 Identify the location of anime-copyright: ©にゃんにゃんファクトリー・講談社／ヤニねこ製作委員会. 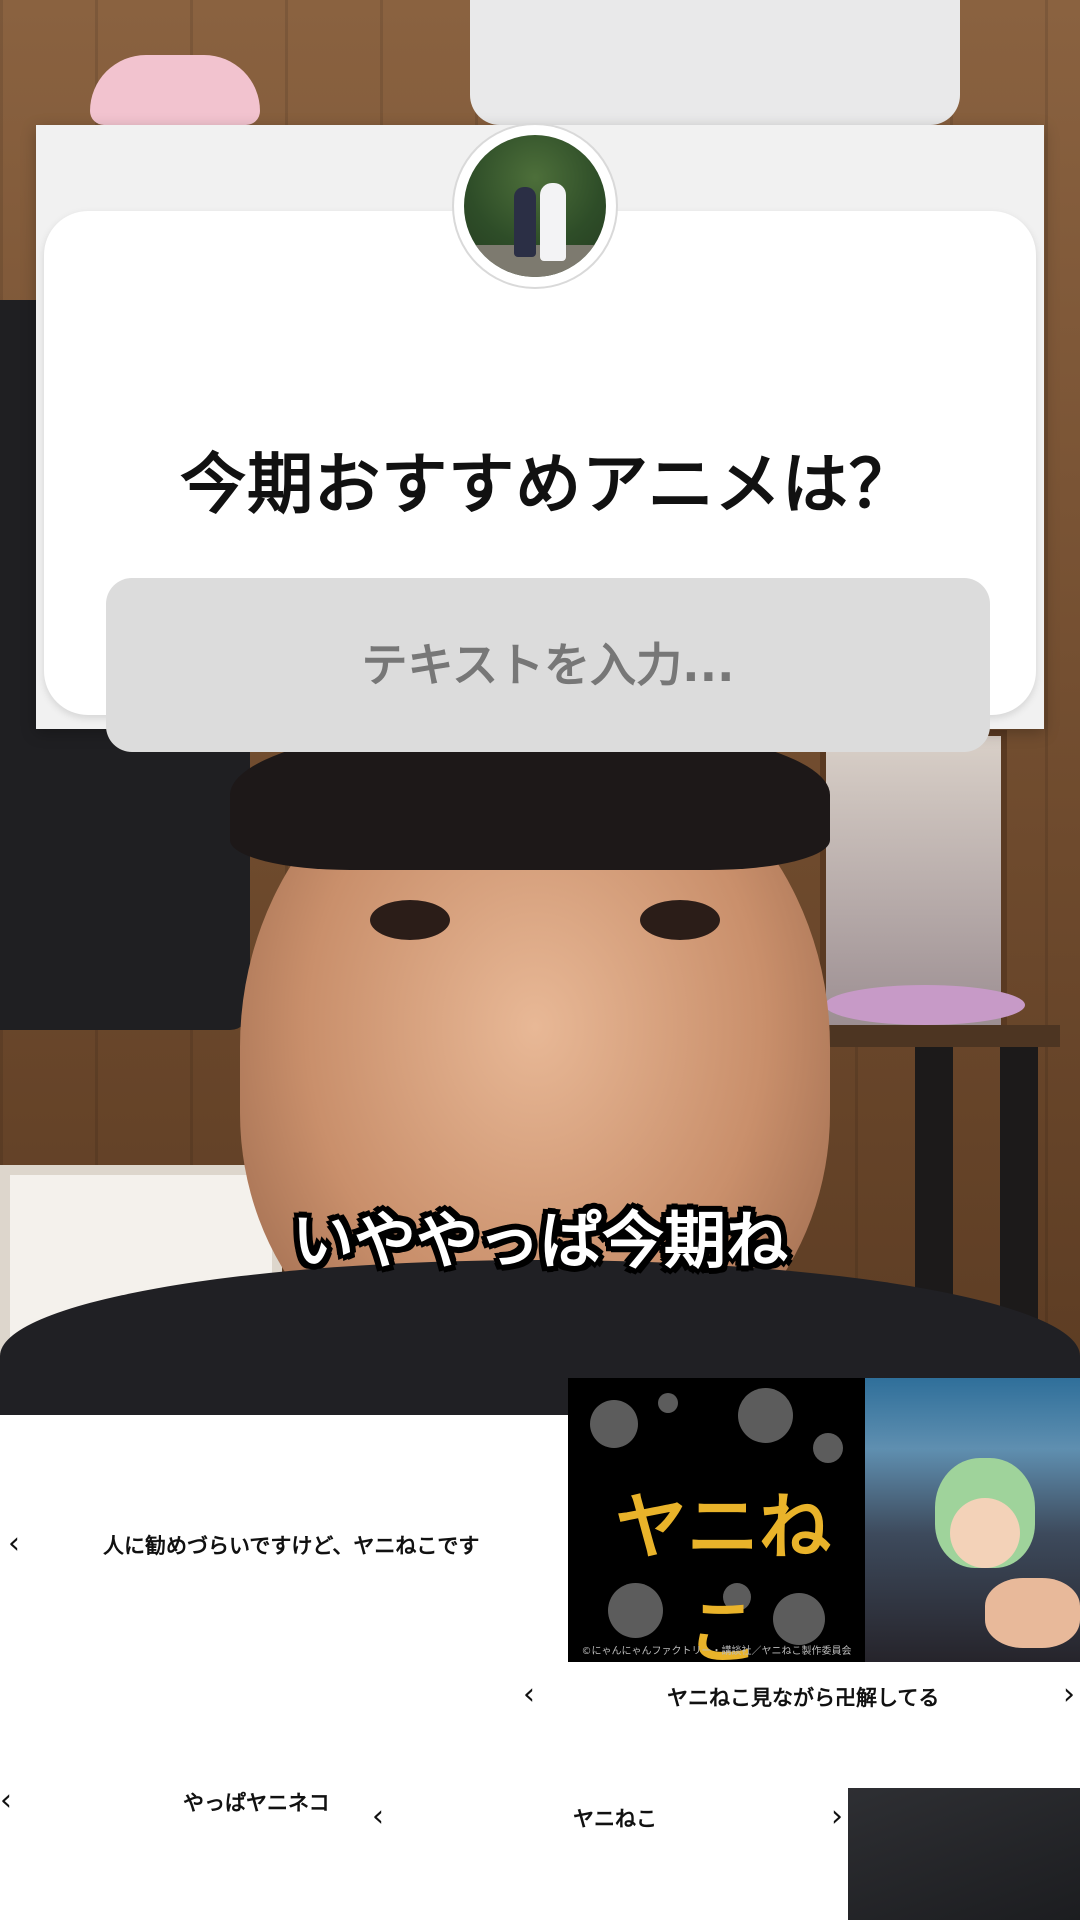
(716, 1651).